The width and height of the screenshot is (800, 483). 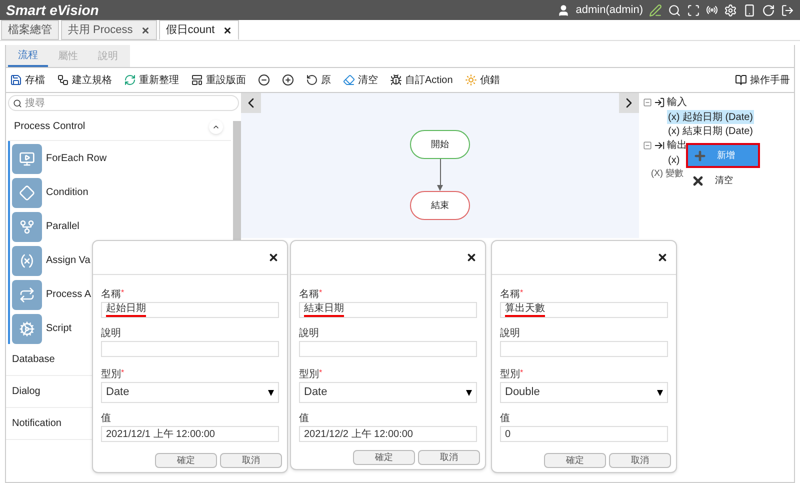 What do you see at coordinates (126, 310) in the screenshot?
I see `field-value: 起始日期` at bounding box center [126, 310].